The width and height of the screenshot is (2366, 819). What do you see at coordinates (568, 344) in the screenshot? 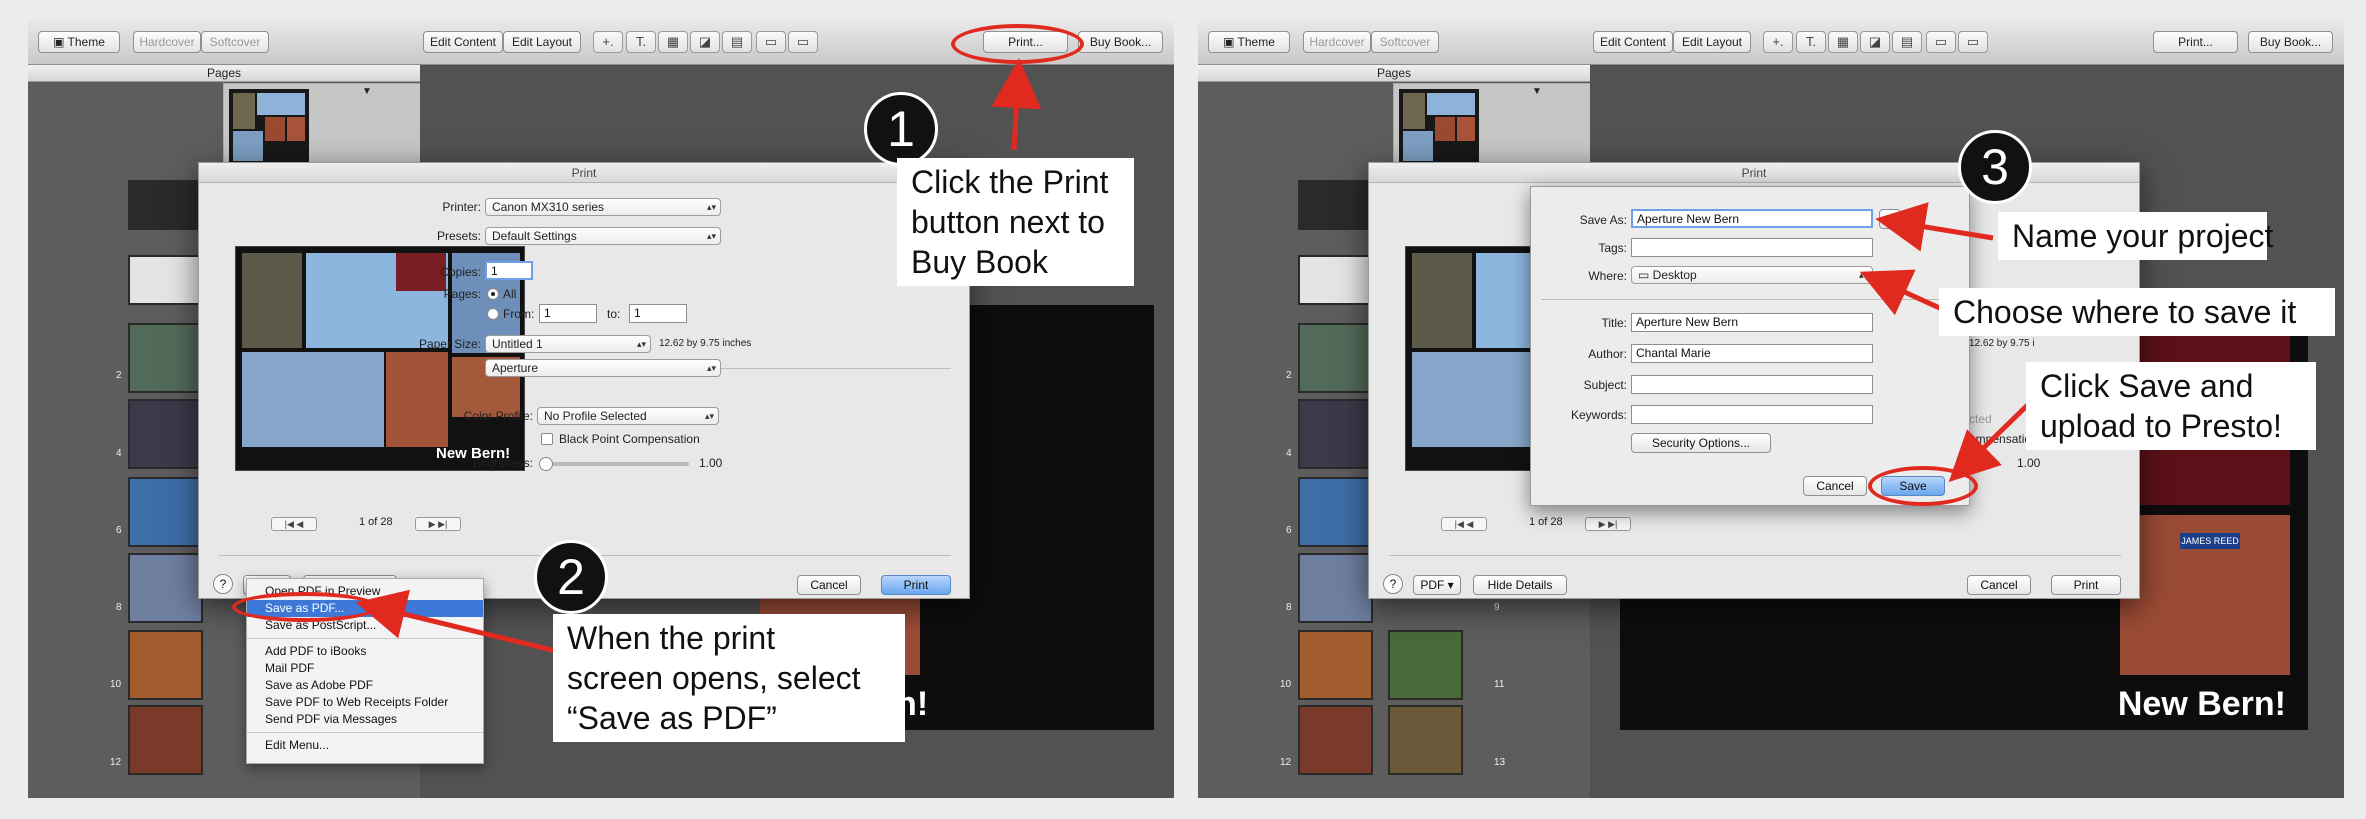
I see `paper-size-popup: Untitled 1 ▴▾` at bounding box center [568, 344].